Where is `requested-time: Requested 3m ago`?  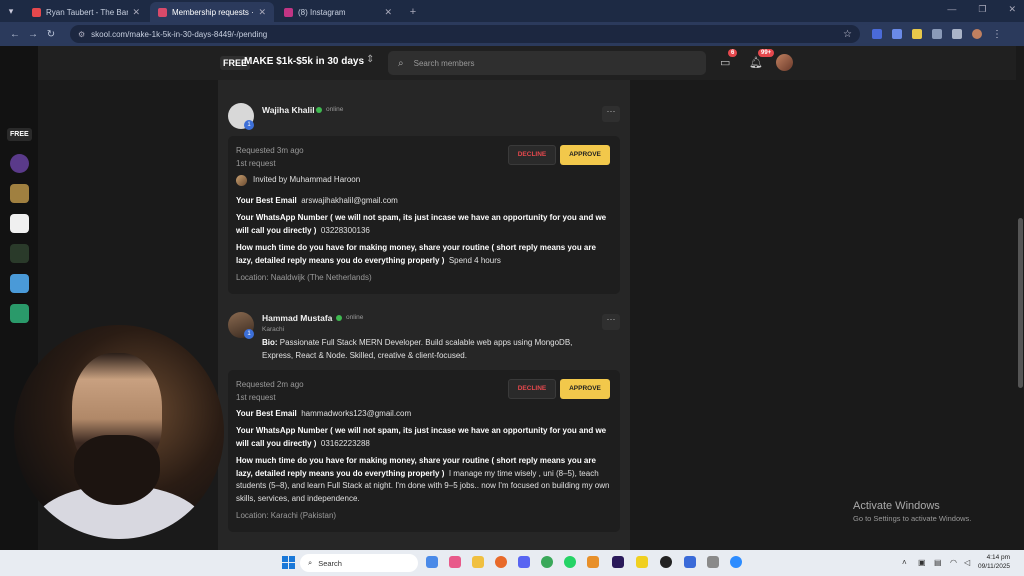 requested-time: Requested 3m ago is located at coordinates (270, 150).